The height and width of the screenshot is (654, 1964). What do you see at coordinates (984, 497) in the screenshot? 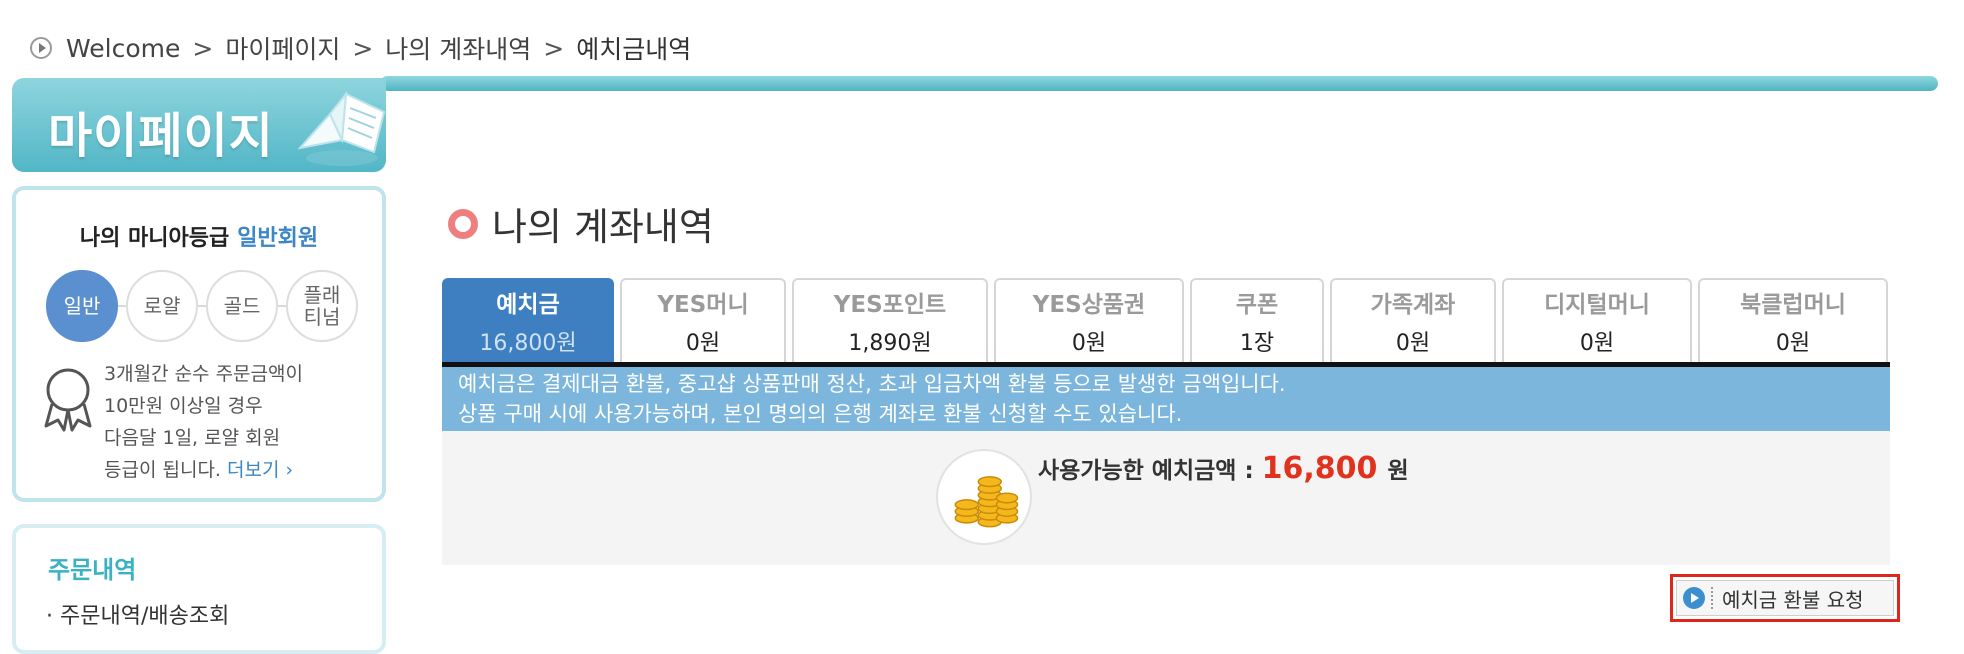
I see `coin-stack-icon` at bounding box center [984, 497].